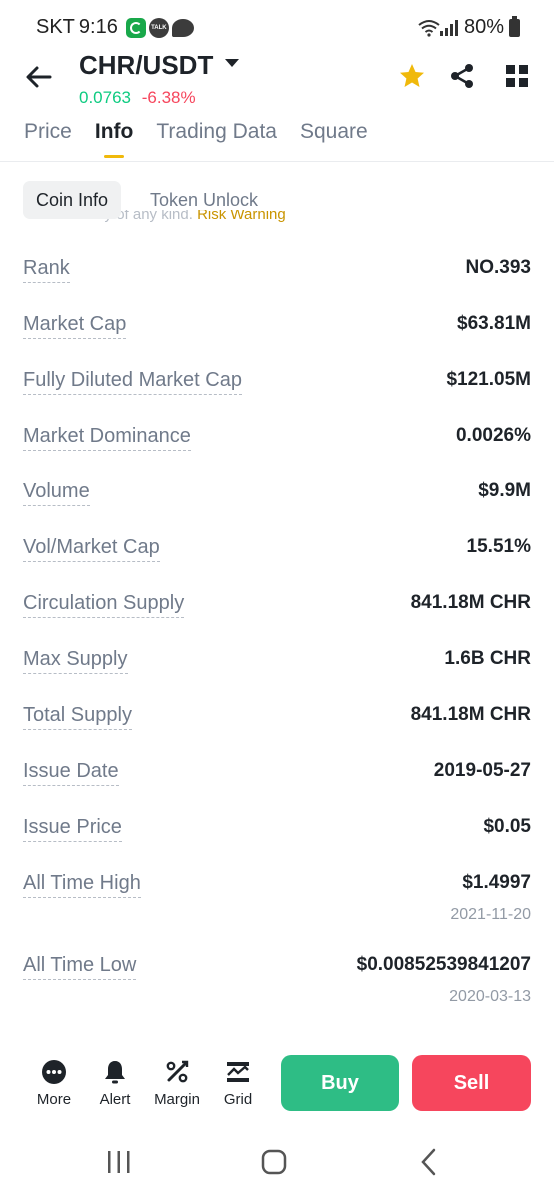 This screenshot has width=554, height=1200. What do you see at coordinates (107, 438) in the screenshot?
I see `row-label: Market Dominance` at bounding box center [107, 438].